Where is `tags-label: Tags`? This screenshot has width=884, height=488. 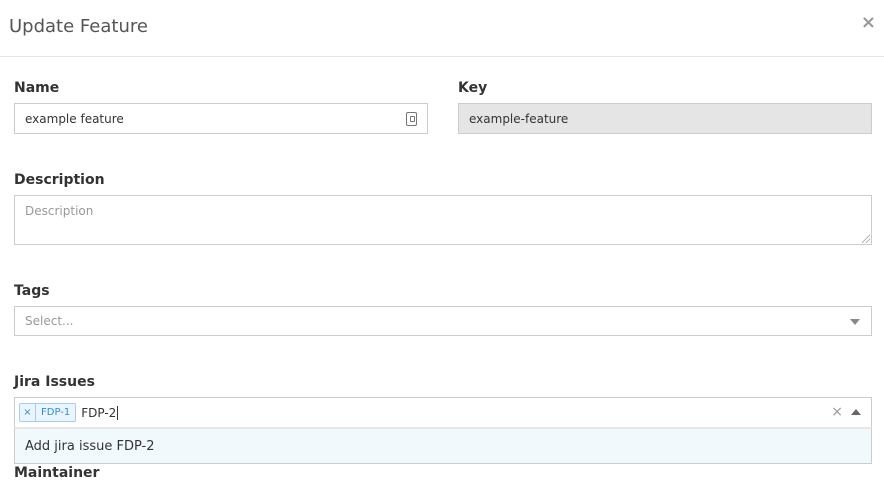 tags-label: Tags is located at coordinates (32, 291).